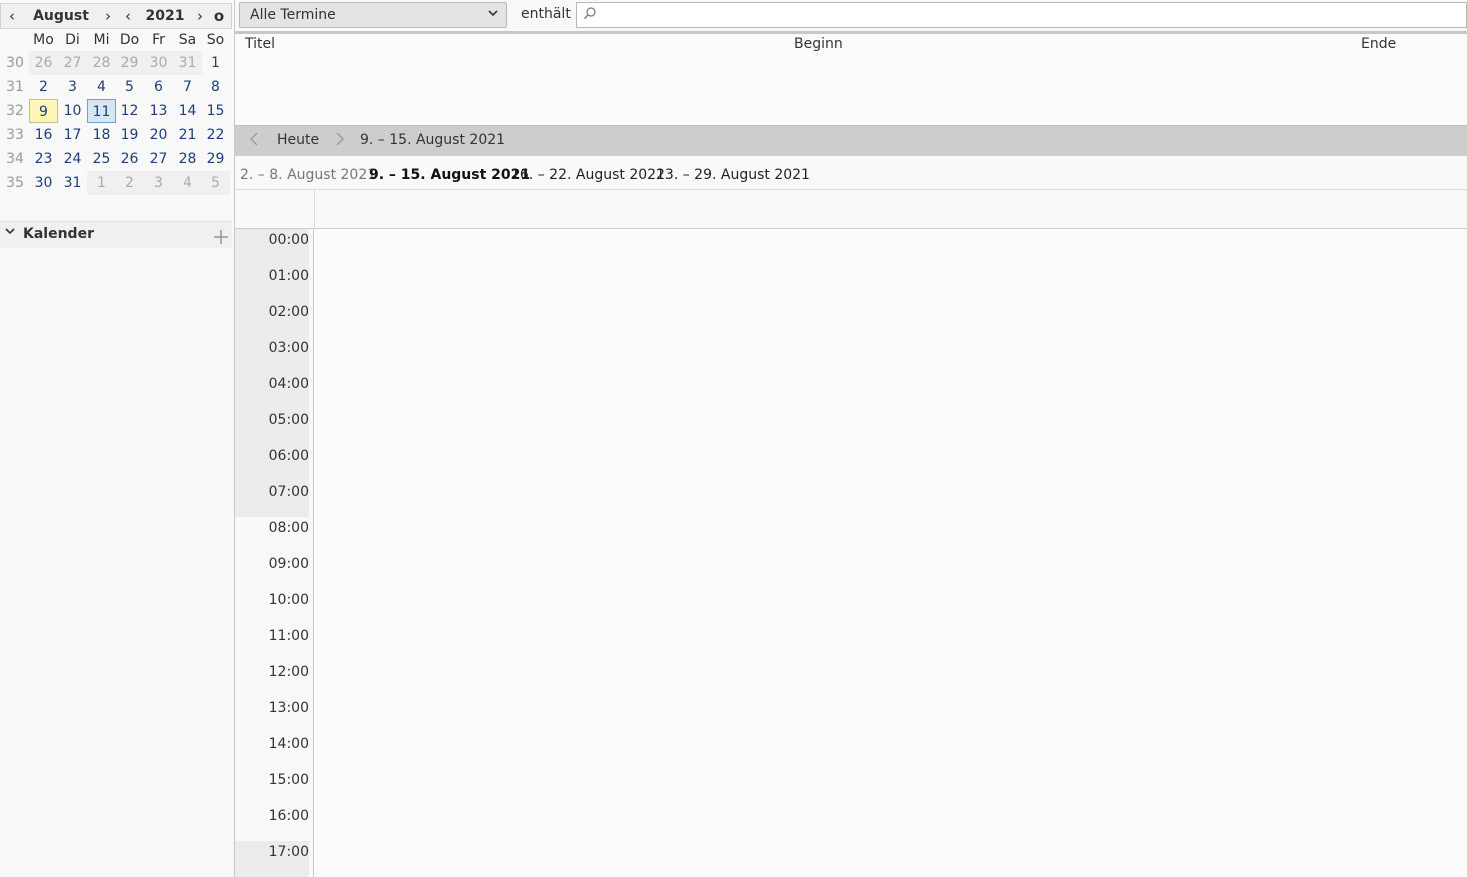 The width and height of the screenshot is (1467, 877). I want to click on search-input, so click(1021, 15).